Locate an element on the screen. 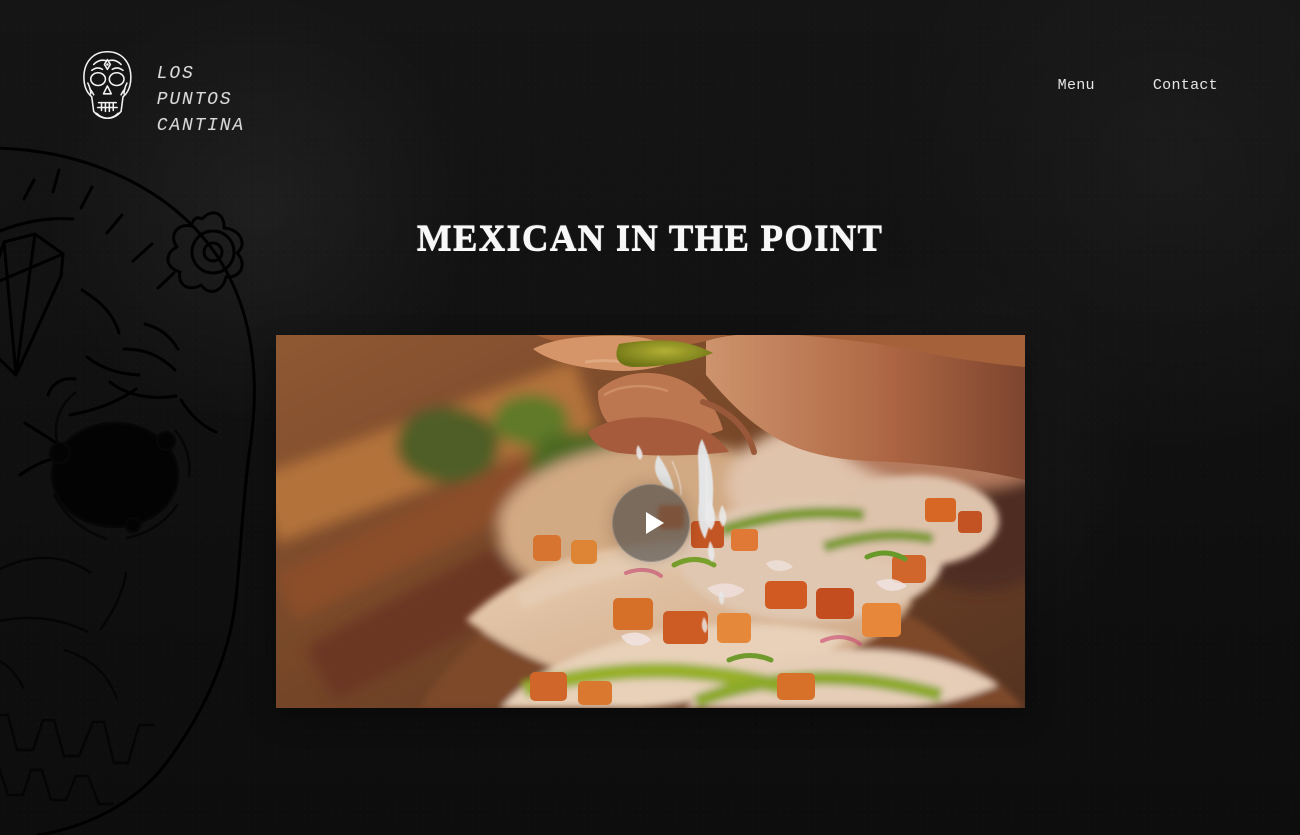 The image size is (1300, 835). brand-line-2: CANTINA is located at coordinates (200, 126).